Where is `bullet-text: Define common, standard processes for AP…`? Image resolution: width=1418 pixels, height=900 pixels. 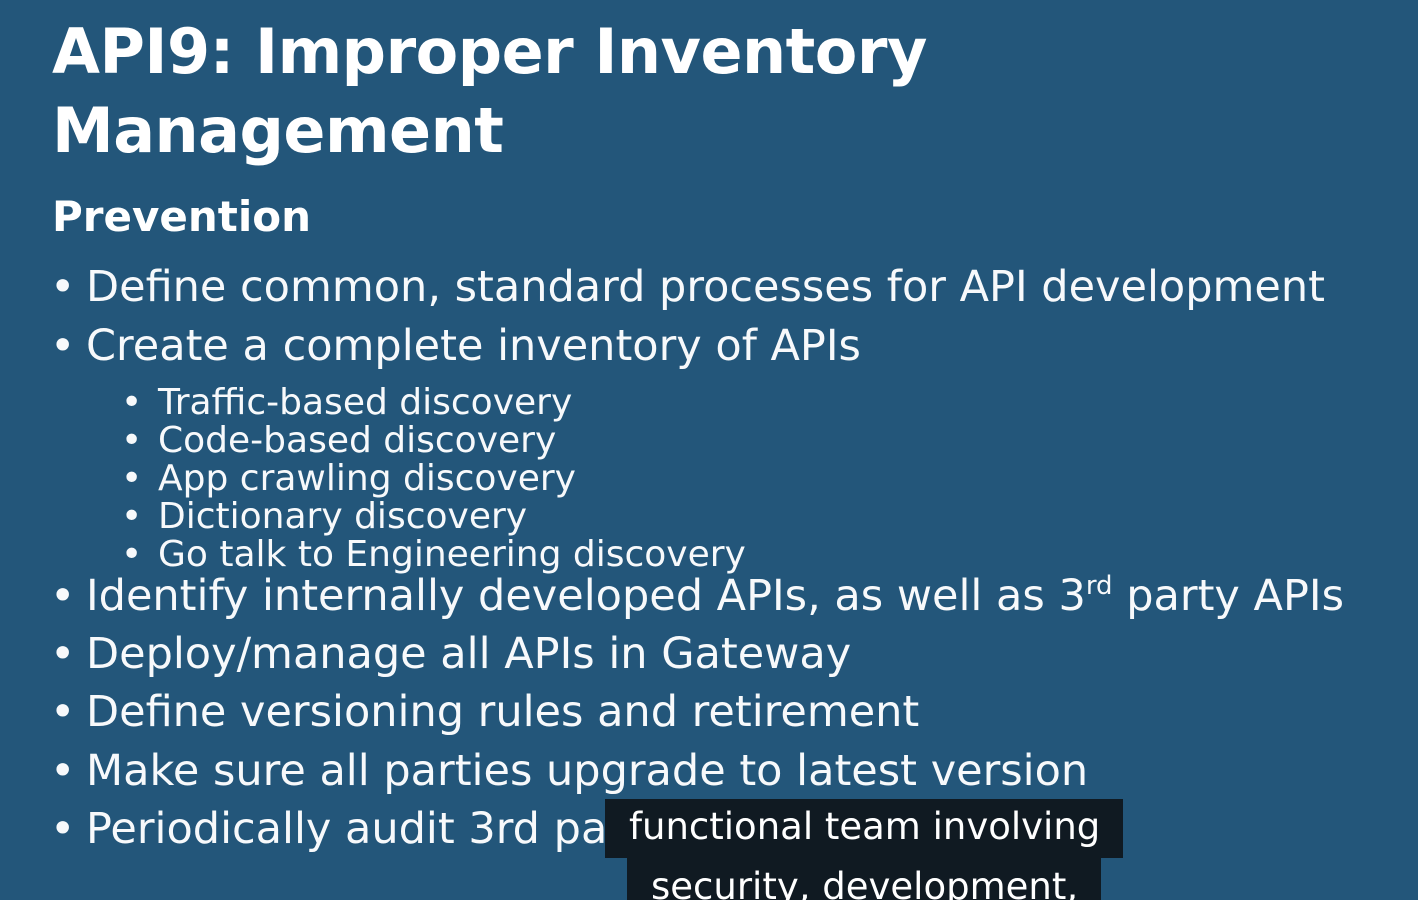 bullet-text: Define common, standard processes for AP… is located at coordinates (705, 287).